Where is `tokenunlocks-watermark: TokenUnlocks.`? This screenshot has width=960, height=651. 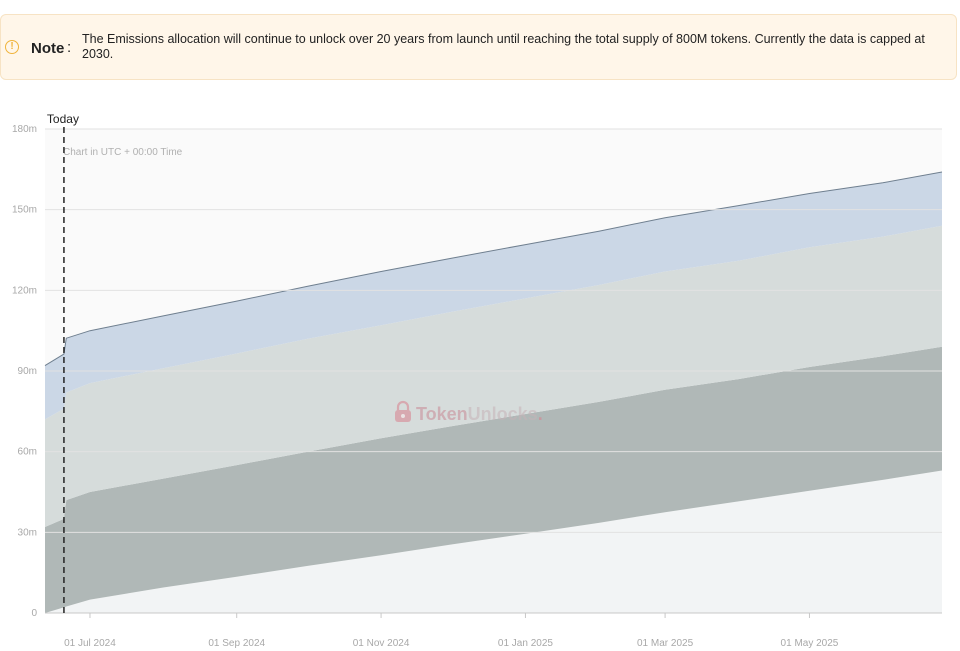 tokenunlocks-watermark: TokenUnlocks. is located at coordinates (469, 412).